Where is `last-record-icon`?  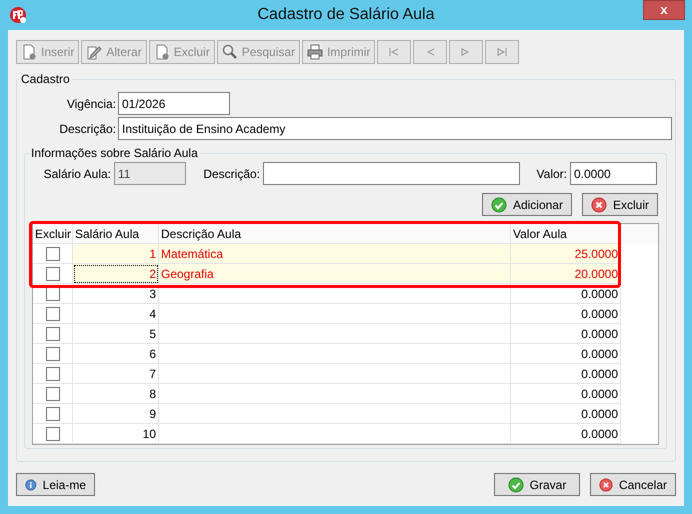 last-record-icon is located at coordinates (502, 52).